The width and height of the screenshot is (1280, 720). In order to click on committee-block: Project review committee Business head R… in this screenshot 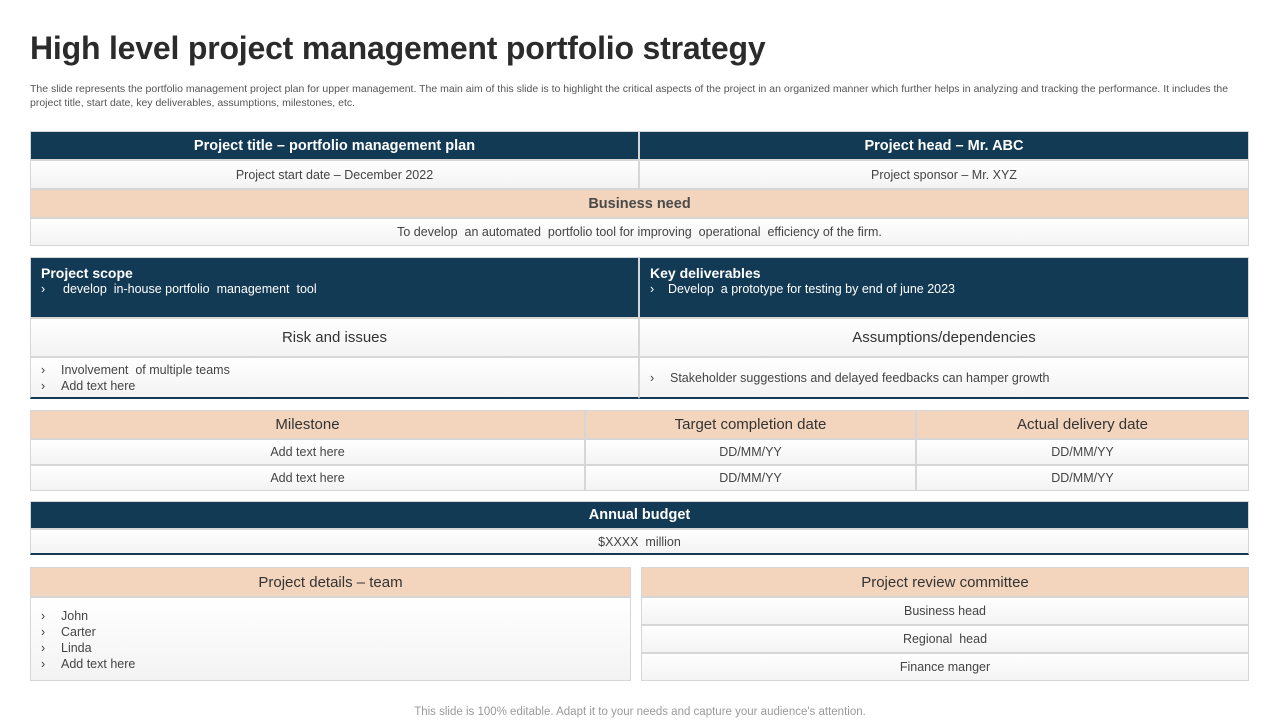, I will do `click(945, 624)`.